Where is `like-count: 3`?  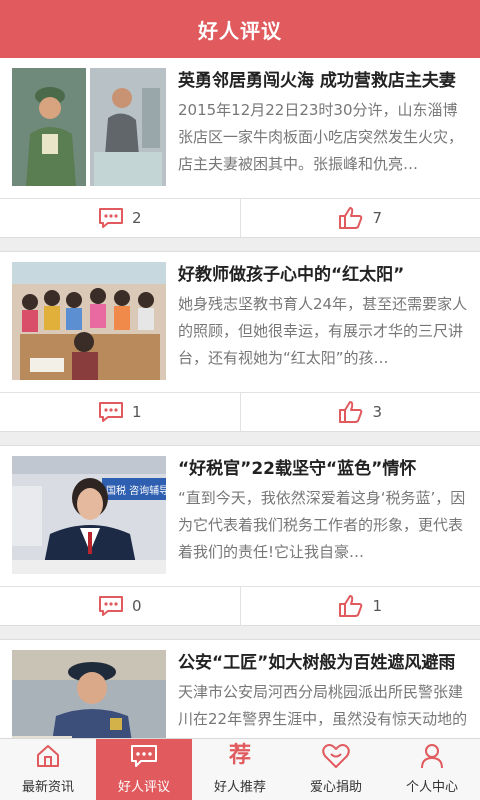
like-count: 3 is located at coordinates (377, 412).